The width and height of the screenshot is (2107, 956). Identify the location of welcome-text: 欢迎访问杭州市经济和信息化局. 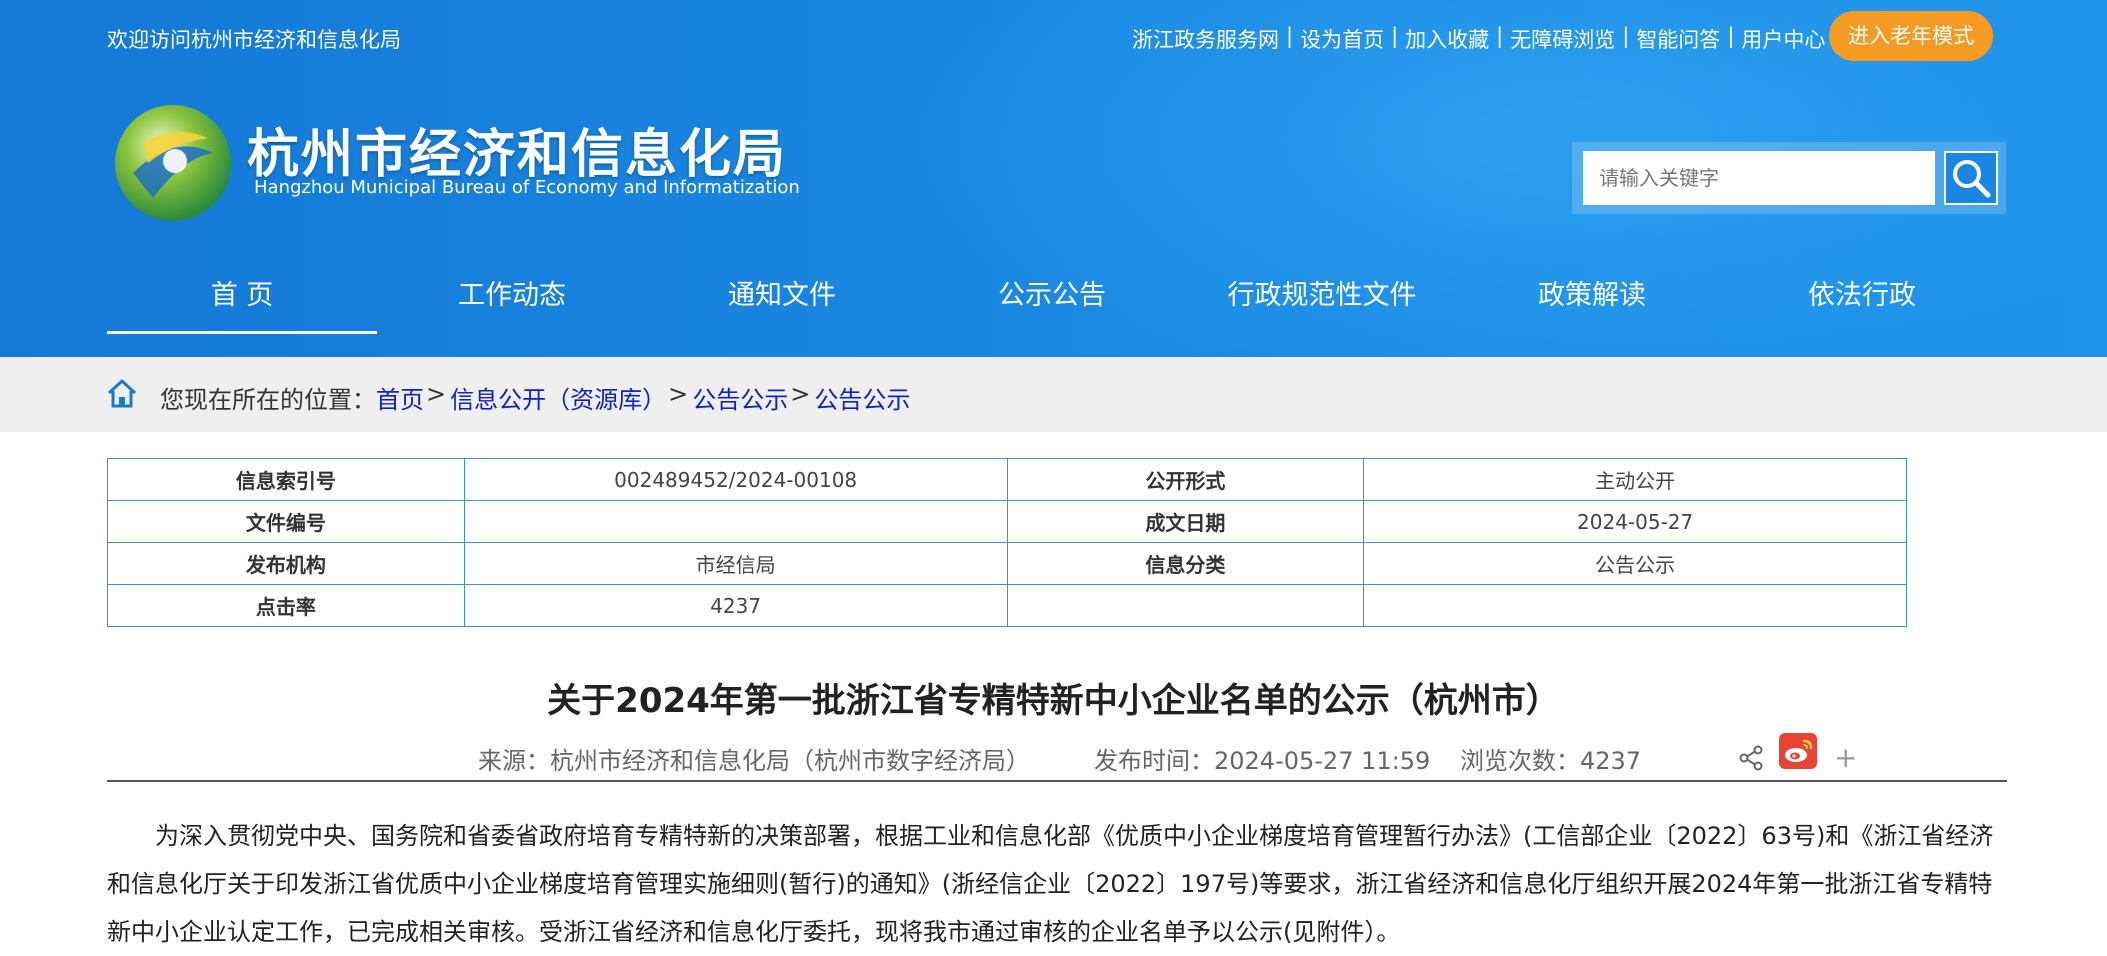
(254, 40).